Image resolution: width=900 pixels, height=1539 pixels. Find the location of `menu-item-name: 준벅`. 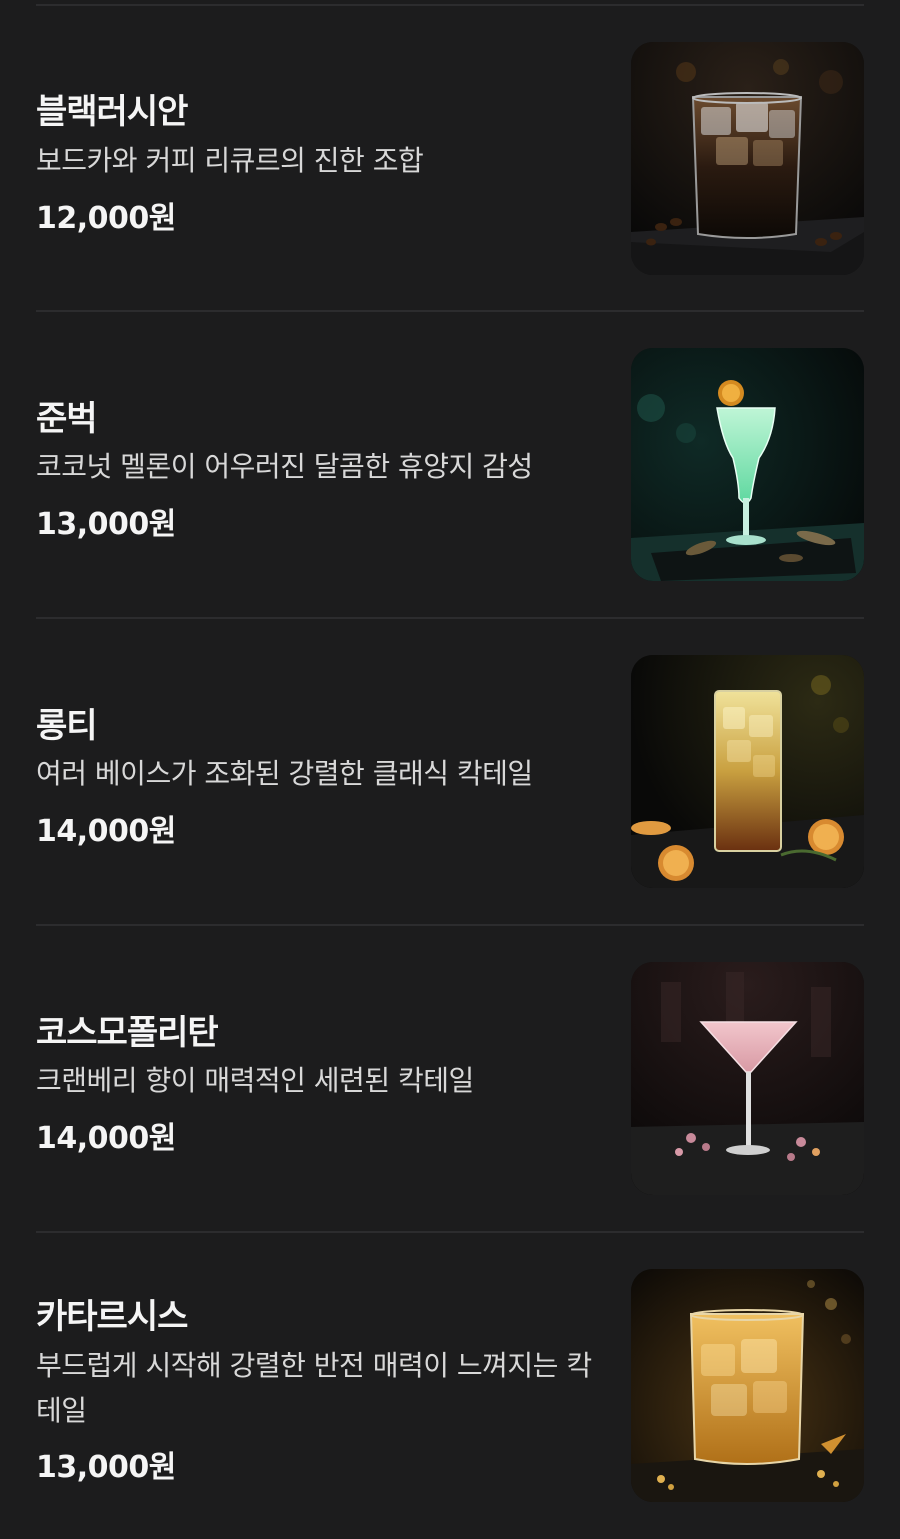

menu-item-name: 준벅 is located at coordinates (67, 419).